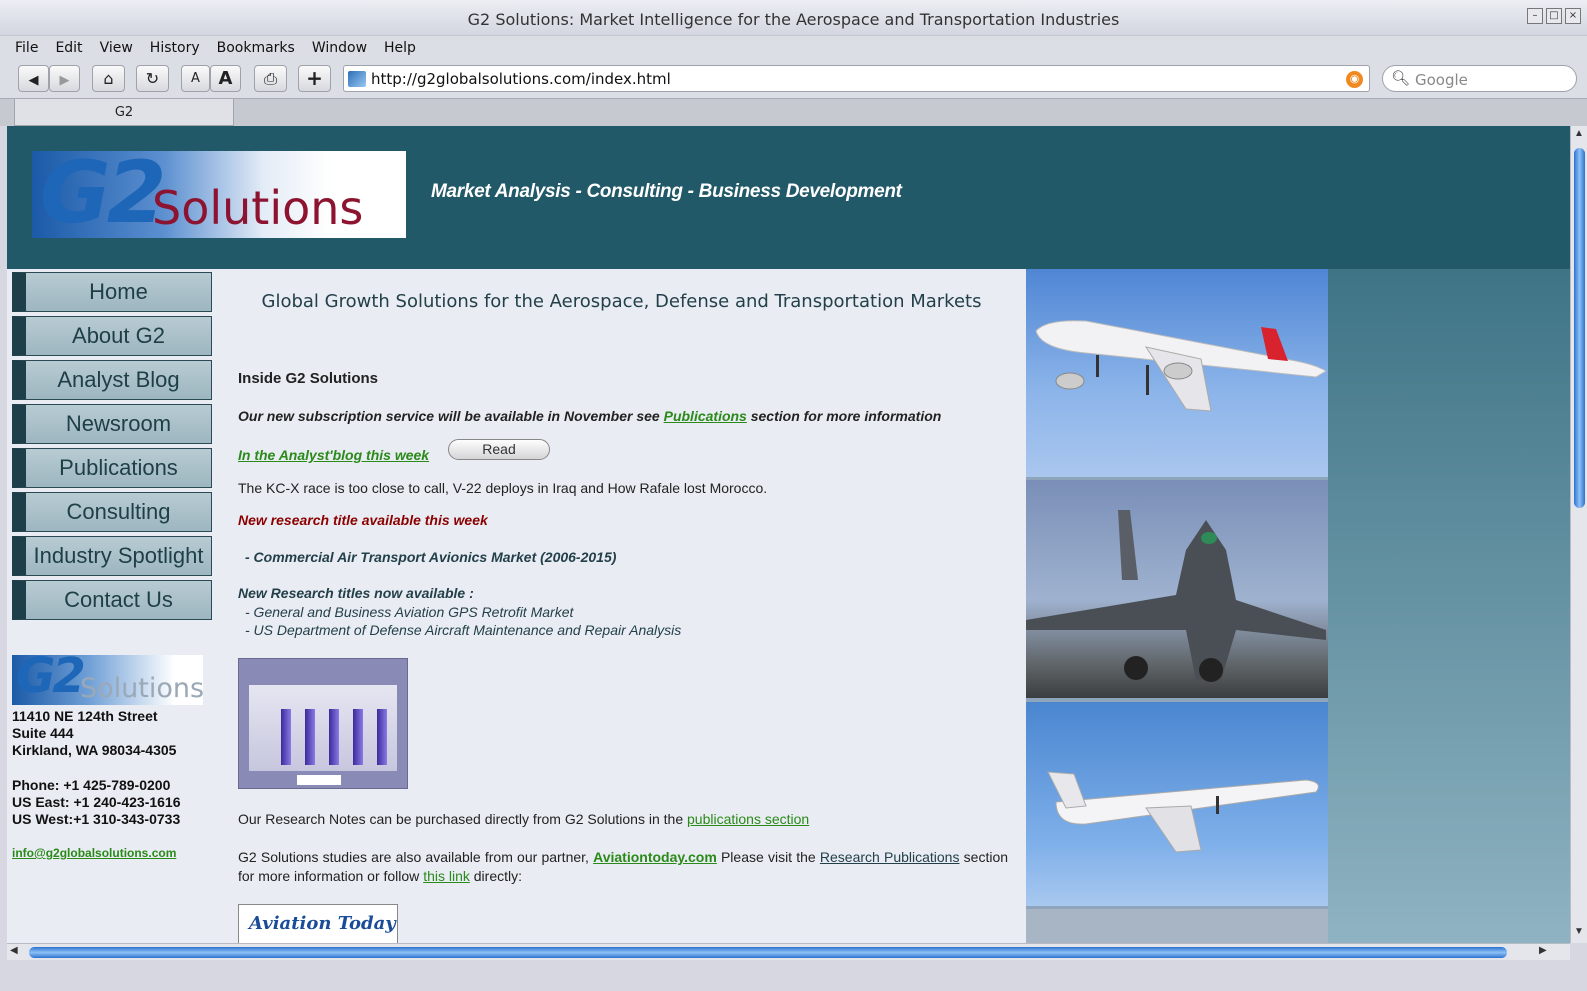  What do you see at coordinates (116, 48) in the screenshot?
I see `menu-view: View` at bounding box center [116, 48].